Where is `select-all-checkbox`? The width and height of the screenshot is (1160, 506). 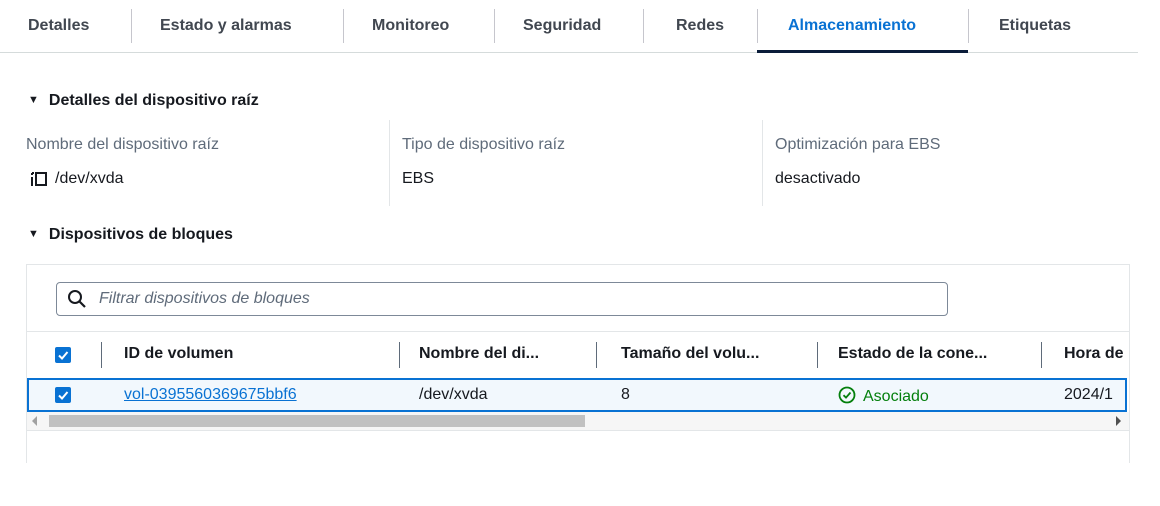 select-all-checkbox is located at coordinates (63, 355).